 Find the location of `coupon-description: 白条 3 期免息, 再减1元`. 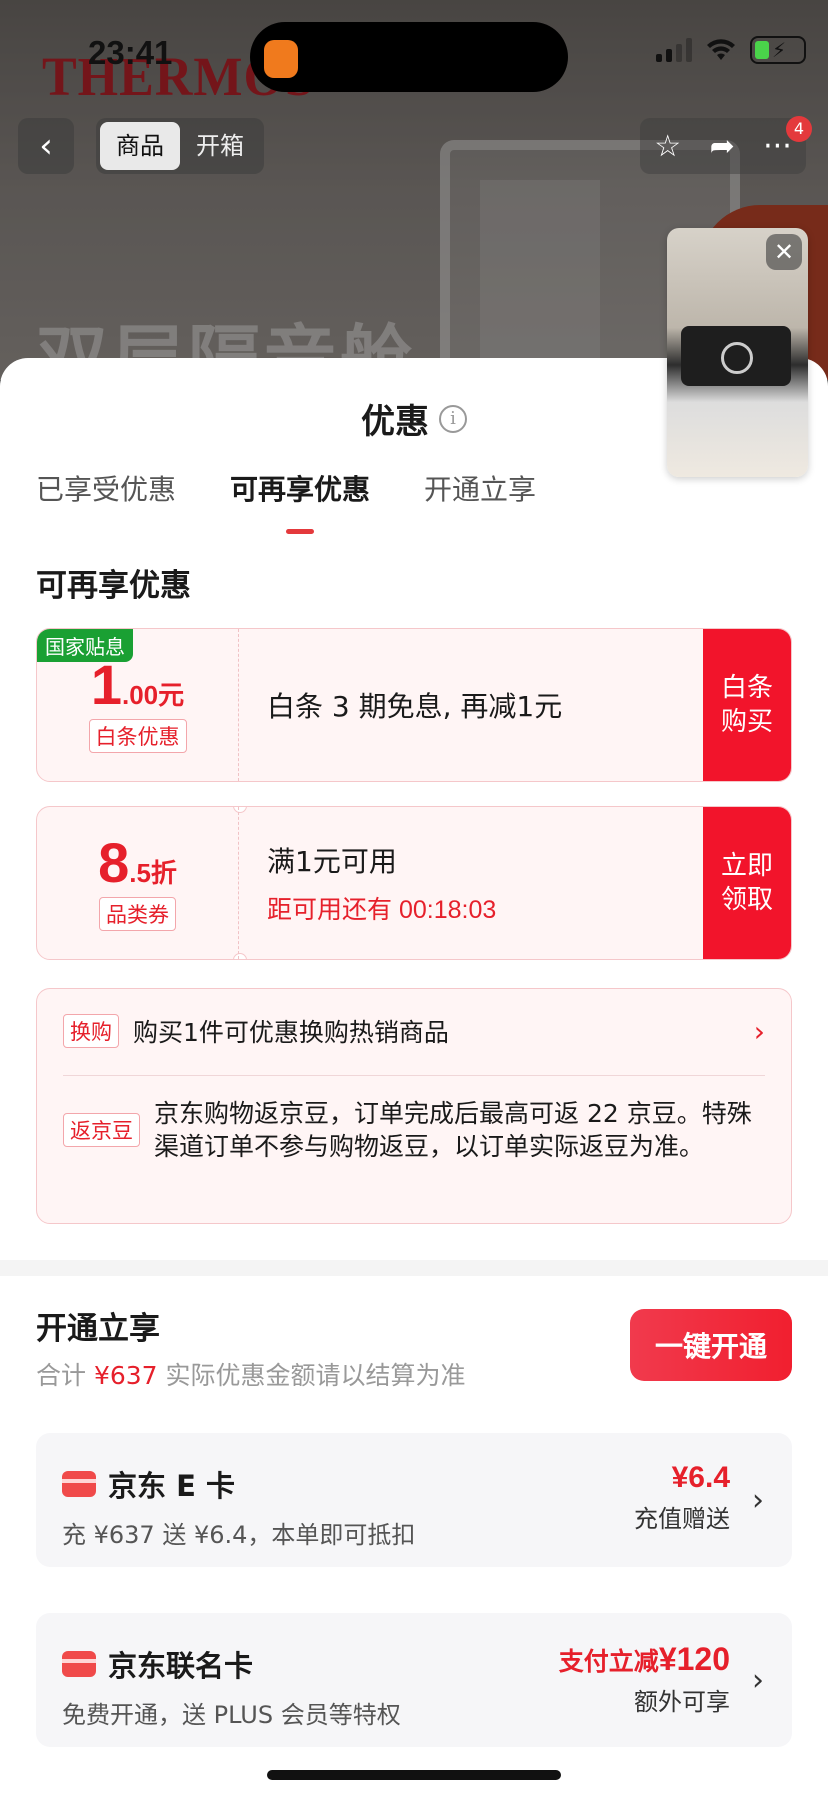

coupon-description: 白条 3 期免息, 再减1元 is located at coordinates (414, 705).